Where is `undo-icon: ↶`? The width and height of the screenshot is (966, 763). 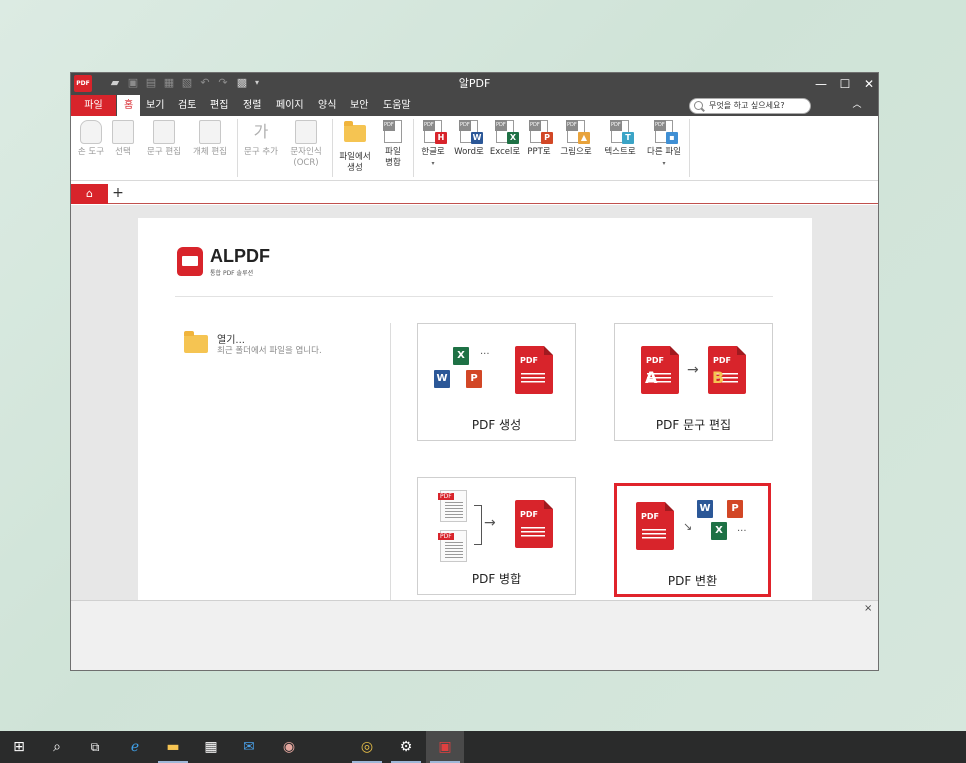
undo-icon: ↶ is located at coordinates (205, 83).